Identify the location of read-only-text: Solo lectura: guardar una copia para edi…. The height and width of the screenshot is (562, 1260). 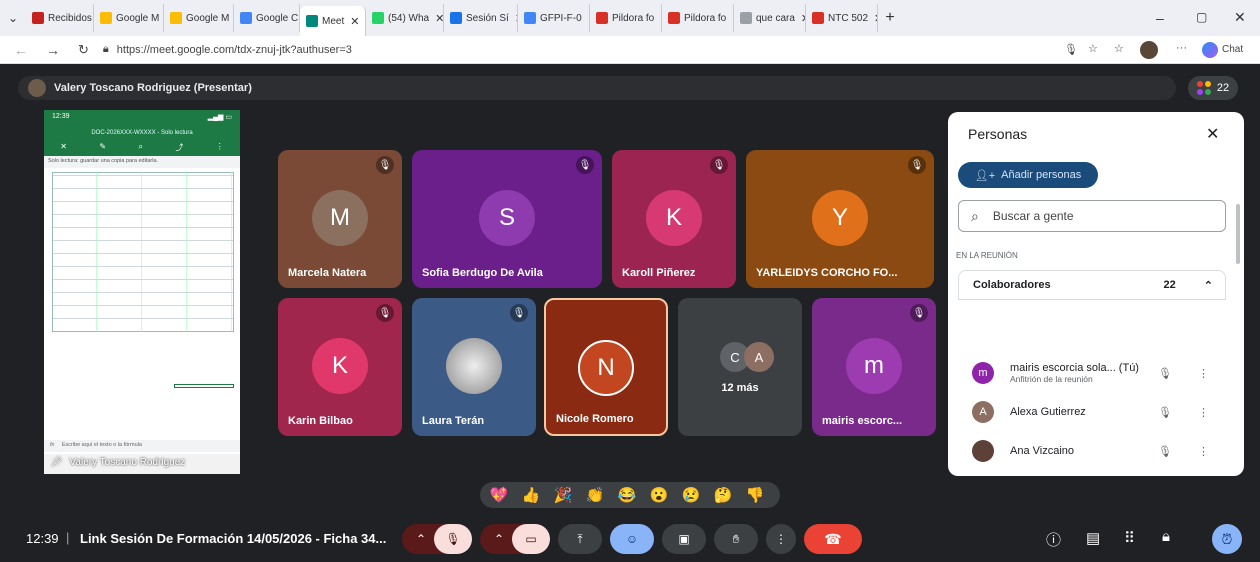
(103, 161).